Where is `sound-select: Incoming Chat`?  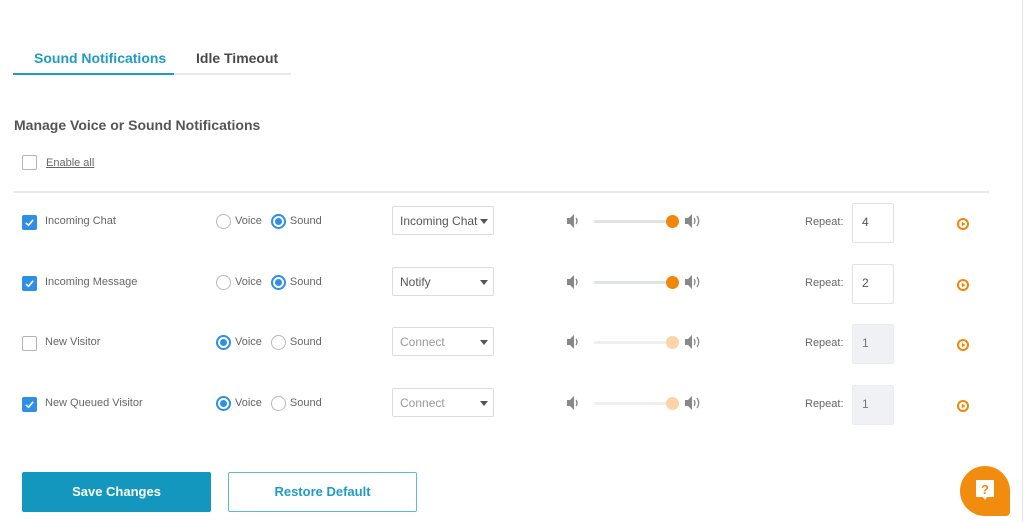 sound-select: Incoming Chat is located at coordinates (443, 220).